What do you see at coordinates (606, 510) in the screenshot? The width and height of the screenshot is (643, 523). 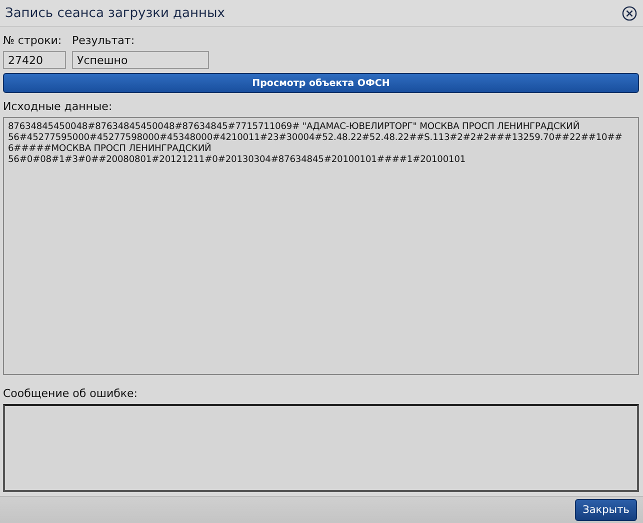 I see `close-button: Закрыть` at bounding box center [606, 510].